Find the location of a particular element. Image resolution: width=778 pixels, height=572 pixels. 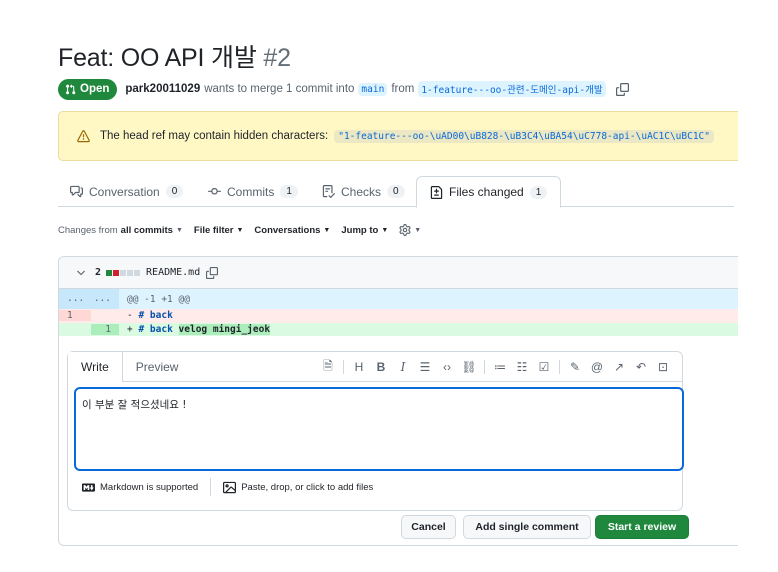

tab-checks-count: 0 is located at coordinates (396, 191).